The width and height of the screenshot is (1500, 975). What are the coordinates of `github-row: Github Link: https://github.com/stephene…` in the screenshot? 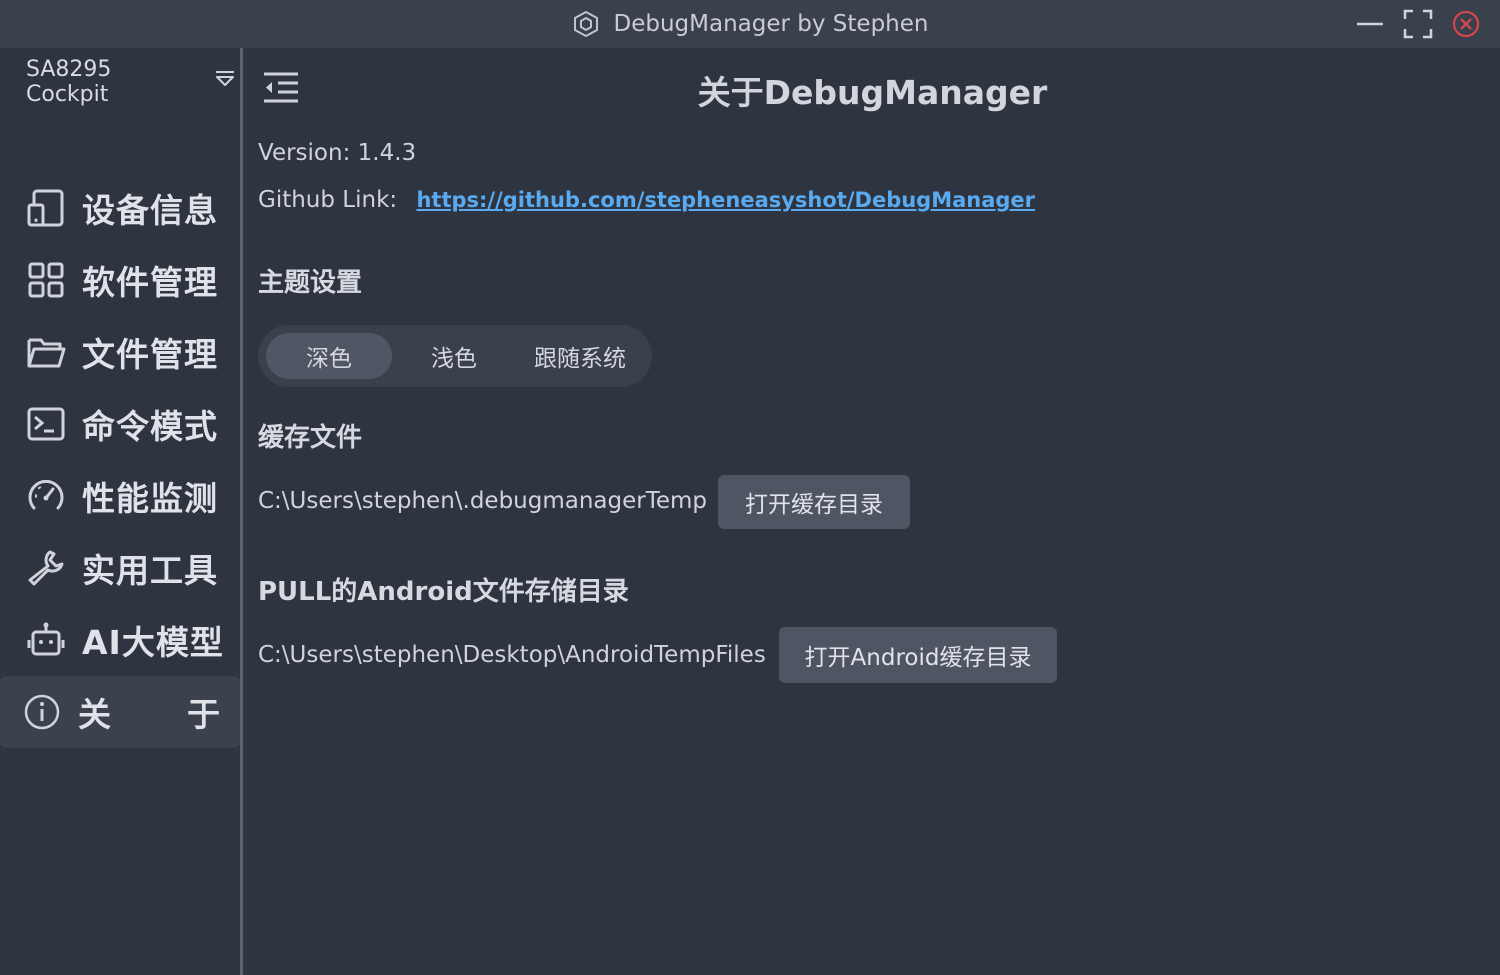 It's located at (646, 200).